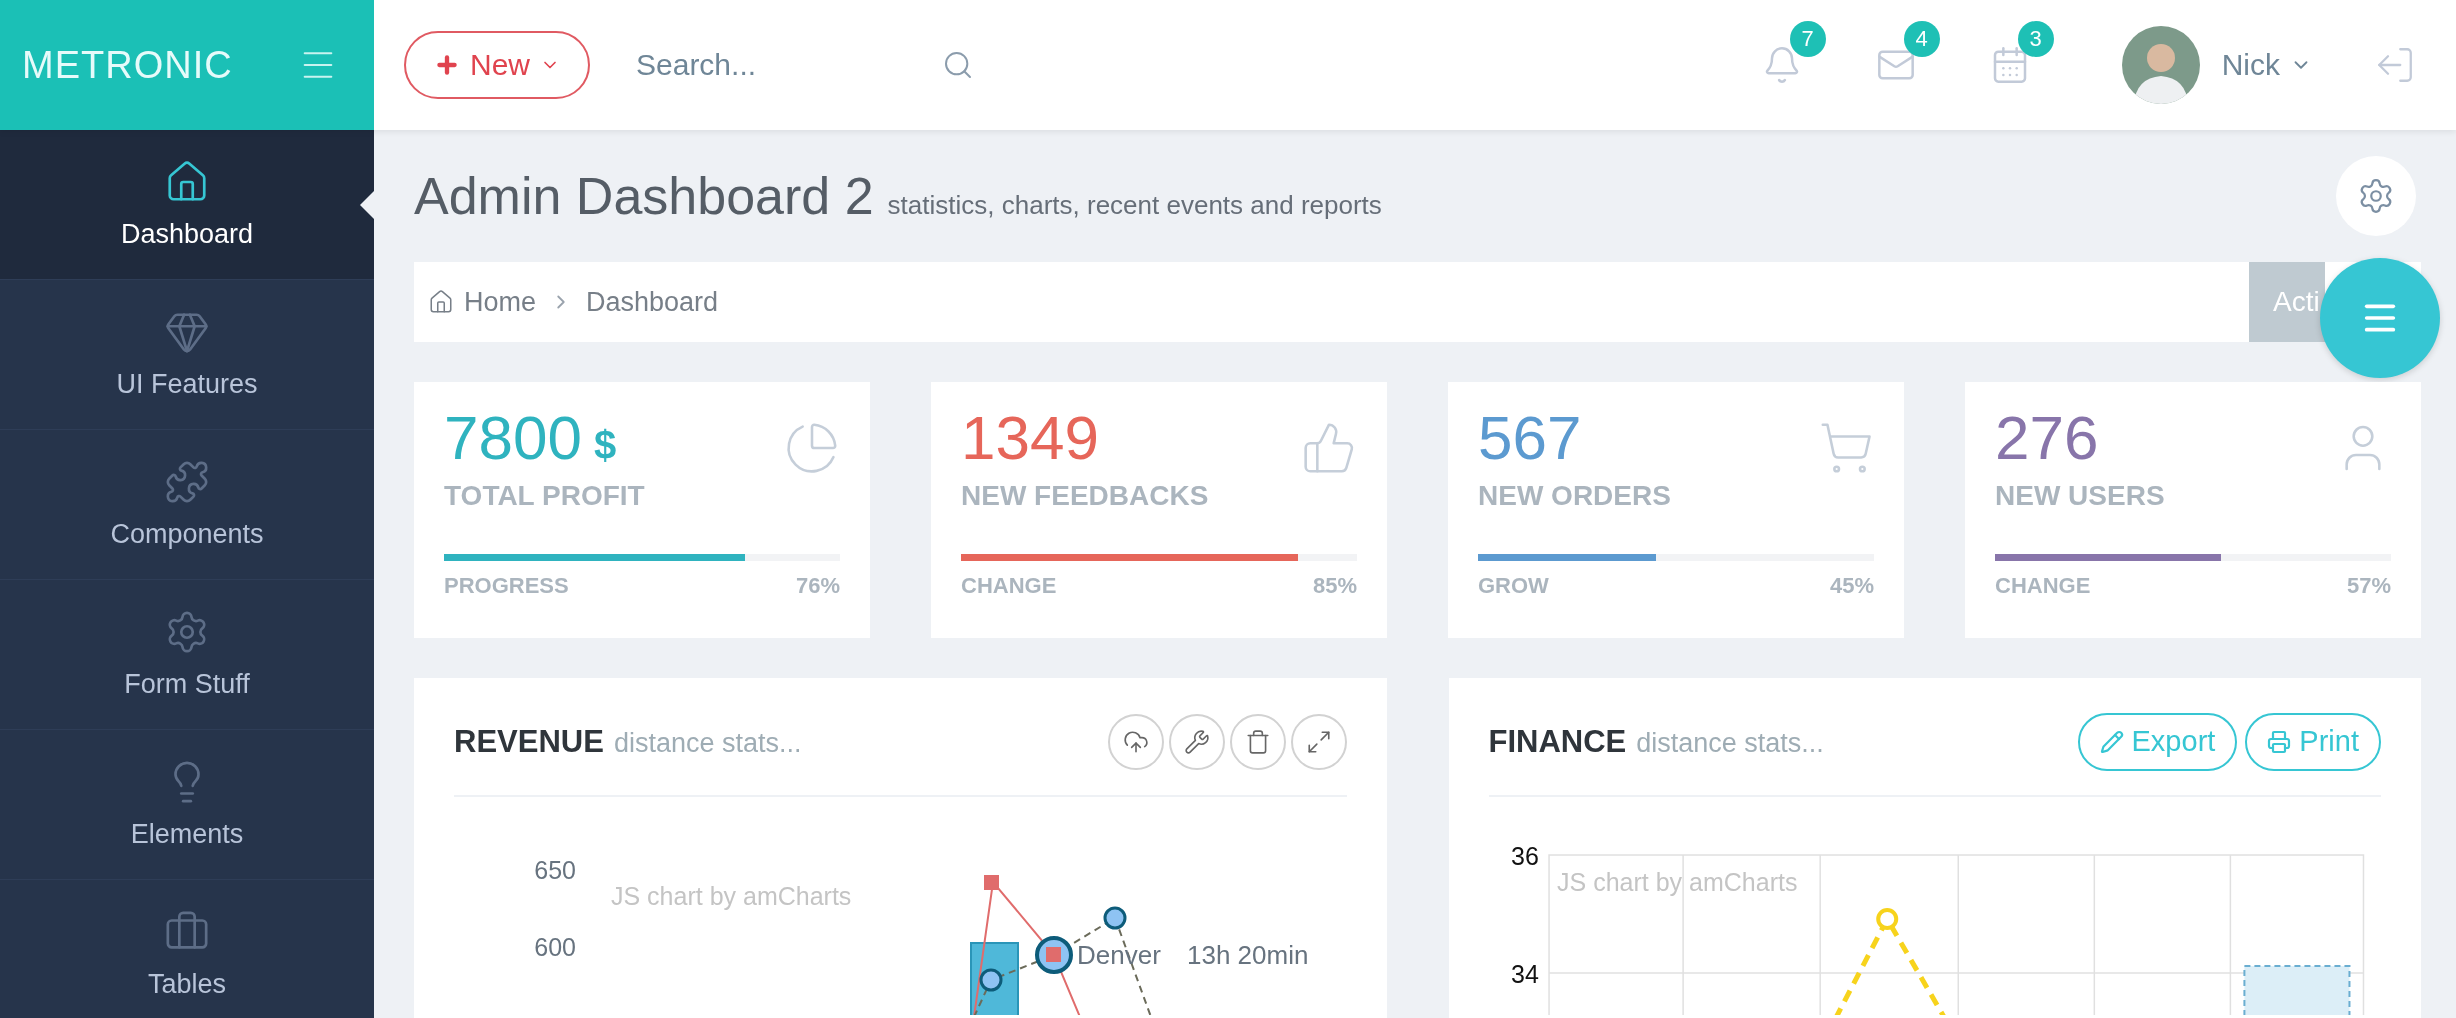 The width and height of the screenshot is (2456, 1018). Describe the element at coordinates (2368, 586) in the screenshot. I see `progress-value: 57%` at that location.